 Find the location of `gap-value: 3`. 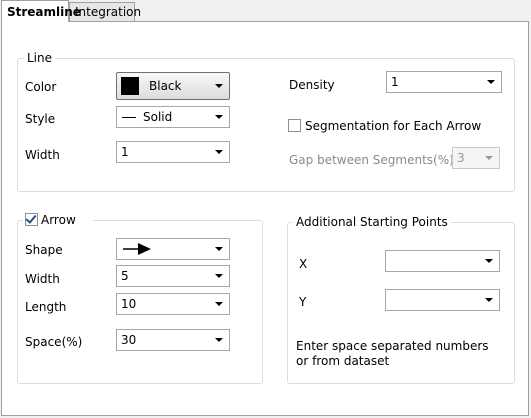

gap-value: 3 is located at coordinates (461, 158).